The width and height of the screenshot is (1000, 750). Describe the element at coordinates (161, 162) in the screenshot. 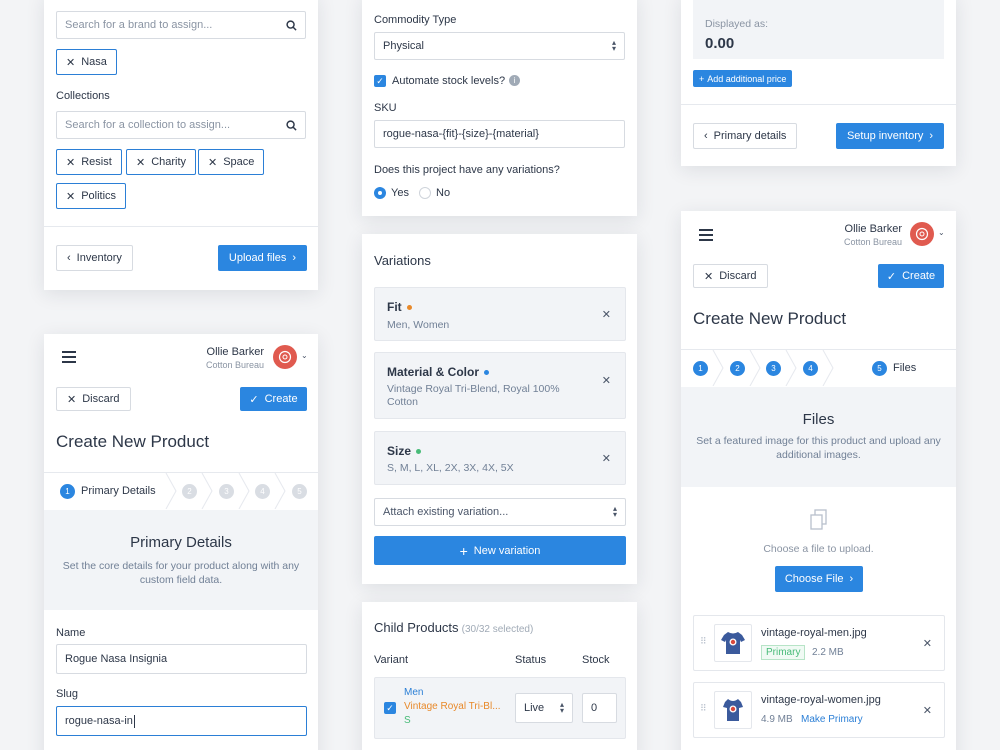

I see `collection-tag: ✕ Charity` at that location.